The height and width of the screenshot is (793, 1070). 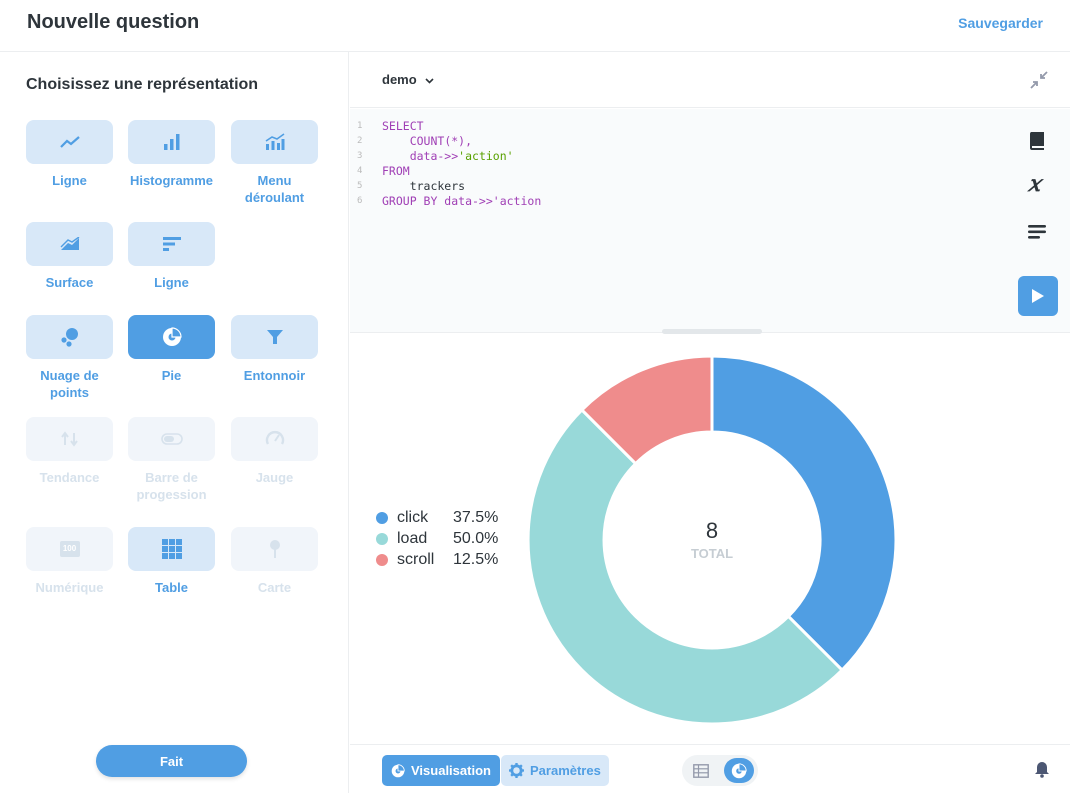 What do you see at coordinates (69, 154) in the screenshot?
I see `viz-option-line: Ligne` at bounding box center [69, 154].